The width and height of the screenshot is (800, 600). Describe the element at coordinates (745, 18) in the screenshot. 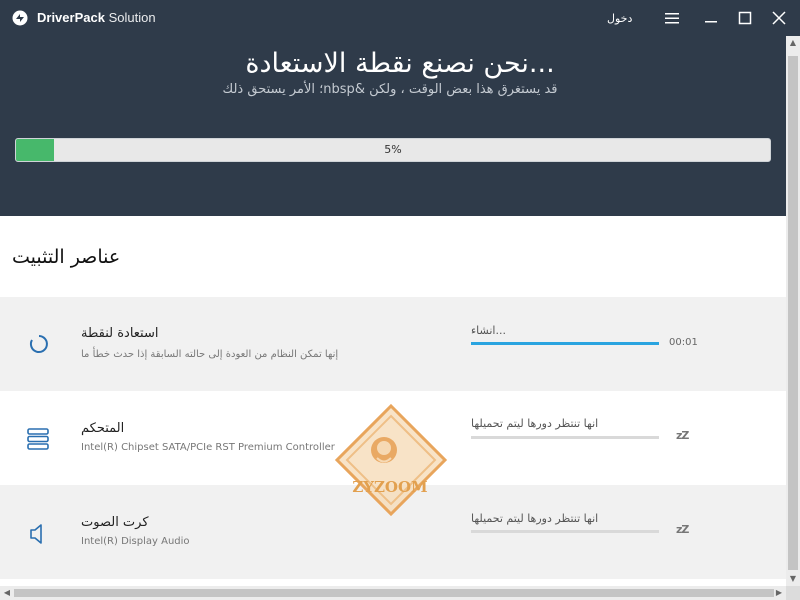

I see `maximize-icon` at that location.